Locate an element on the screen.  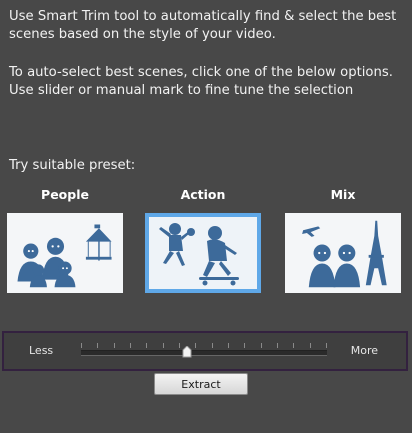
preset-people-title: People is located at coordinates (65, 194).